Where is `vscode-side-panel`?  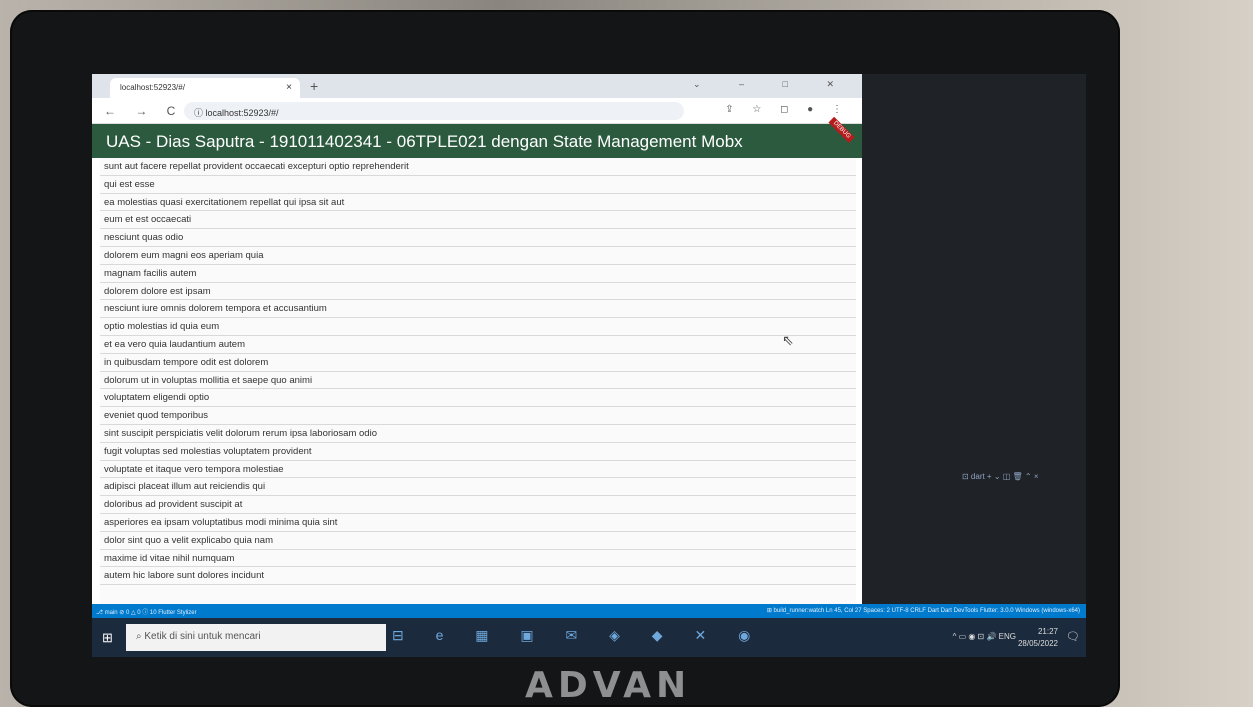
vscode-side-panel is located at coordinates (974, 339).